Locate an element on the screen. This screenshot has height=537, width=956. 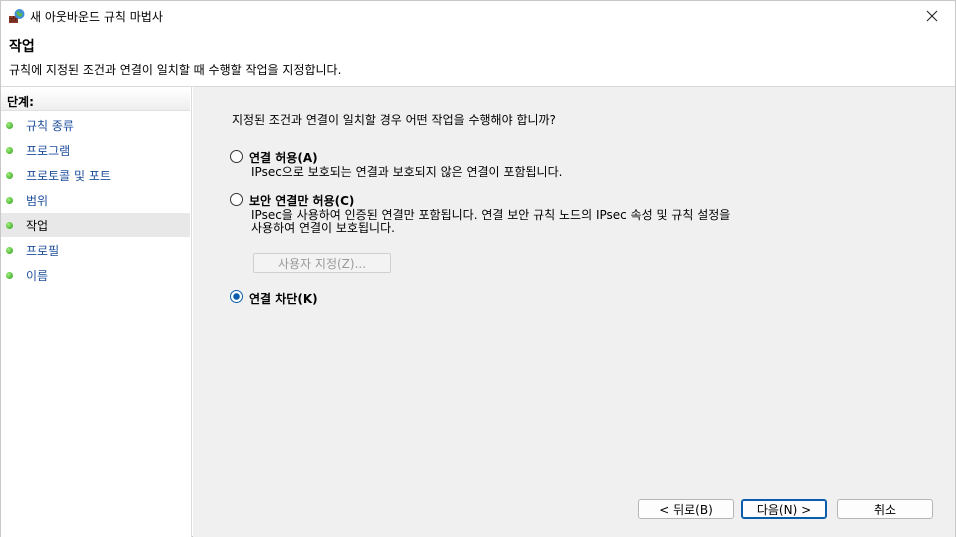
back-button: < 뒤로(B) is located at coordinates (686, 509).